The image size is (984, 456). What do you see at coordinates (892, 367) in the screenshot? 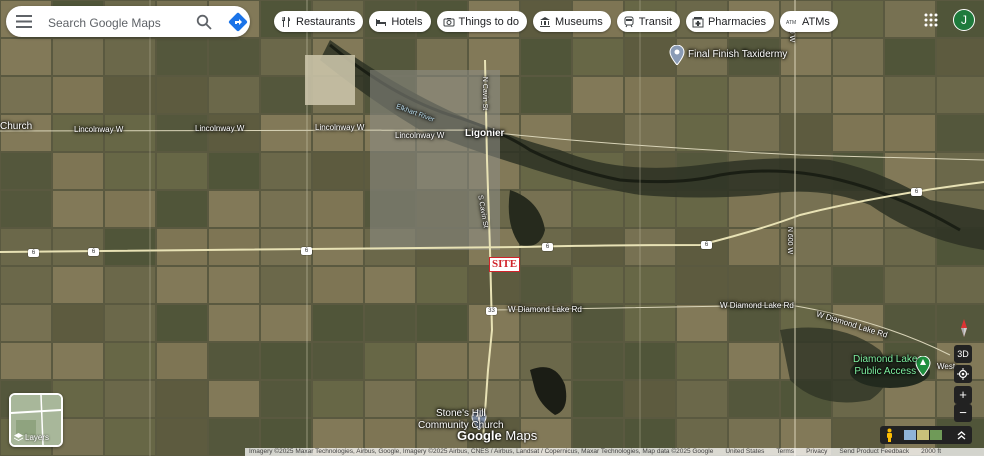
I see `poi-diamond-lake-access: Diamond Lake Public Access` at bounding box center [892, 367].